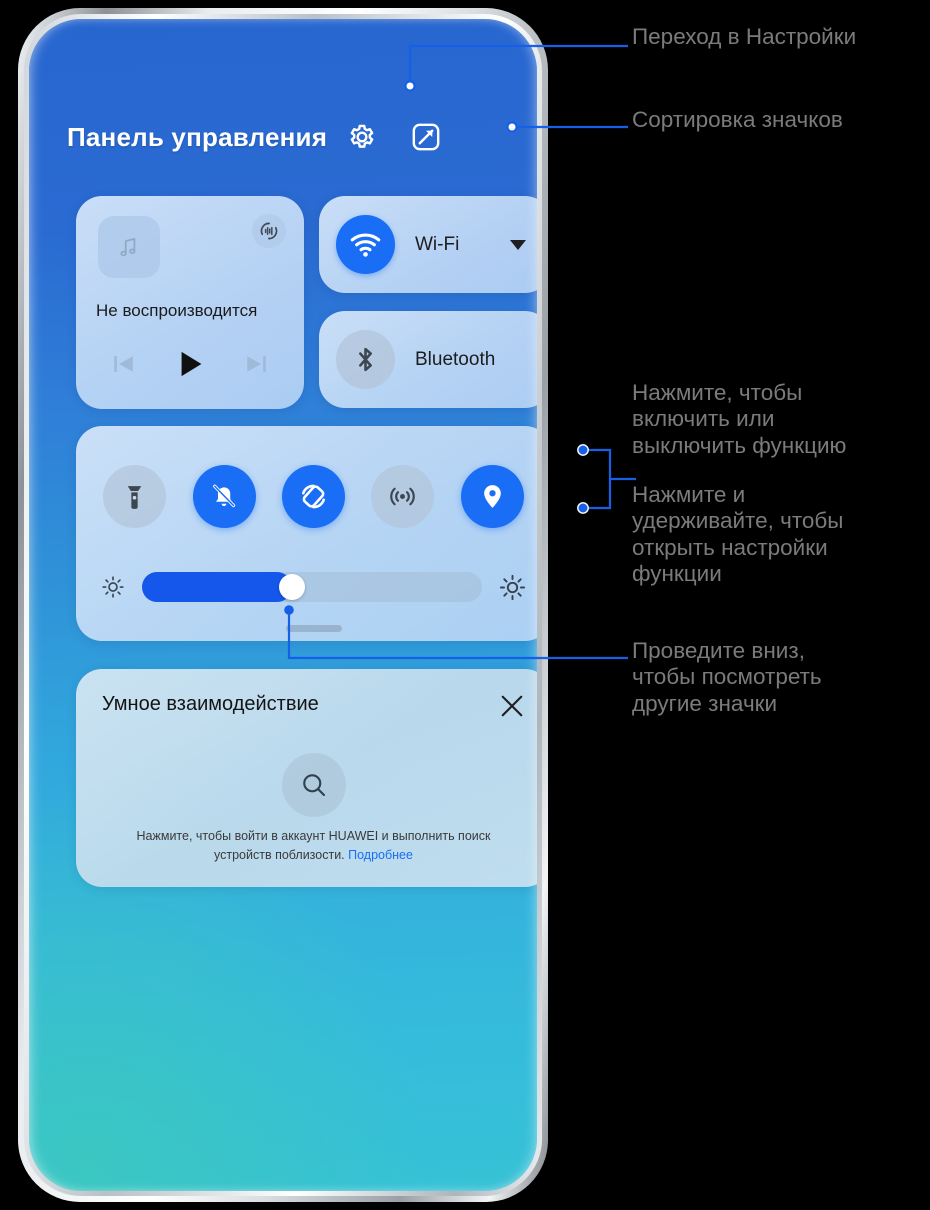 This screenshot has width=930, height=1210. Describe the element at coordinates (177, 310) in the screenshot. I see `media-status-text: Не воспроизводится` at that location.